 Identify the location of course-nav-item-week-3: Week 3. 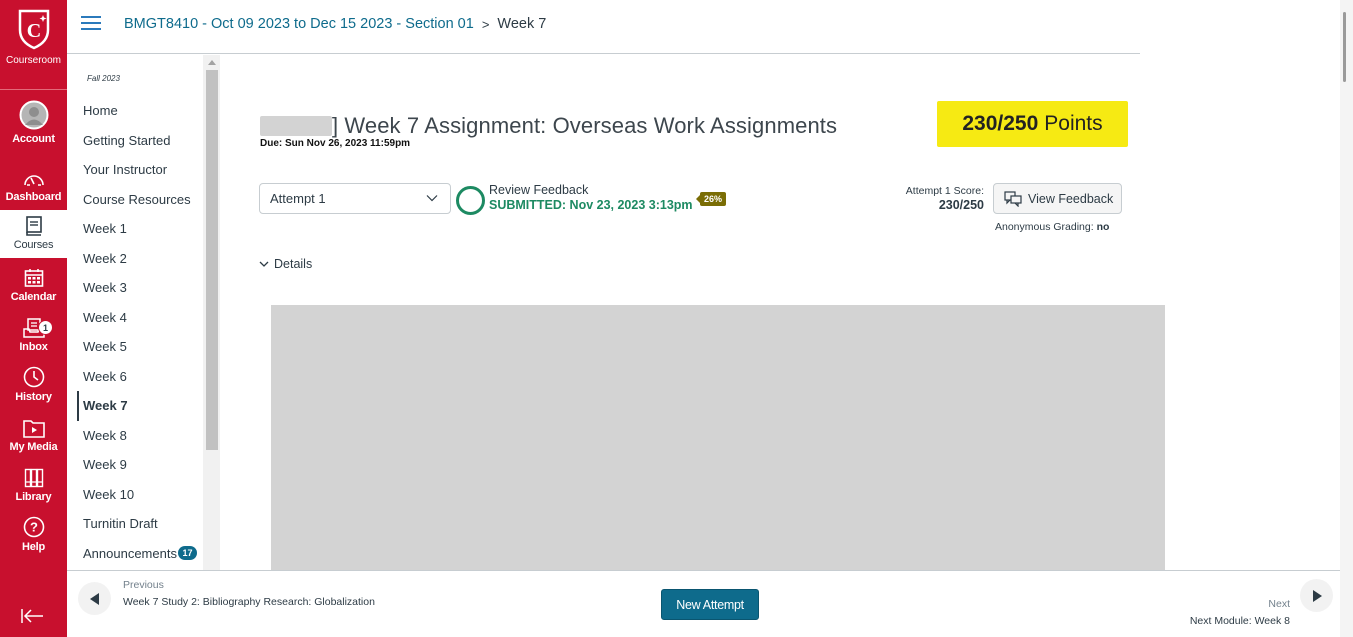
(142, 288).